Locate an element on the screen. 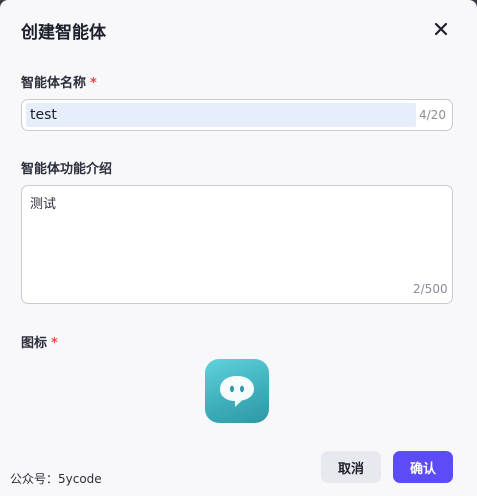 This screenshot has height=496, width=477. description-field-label: 智能体功能介绍 is located at coordinates (67, 169).